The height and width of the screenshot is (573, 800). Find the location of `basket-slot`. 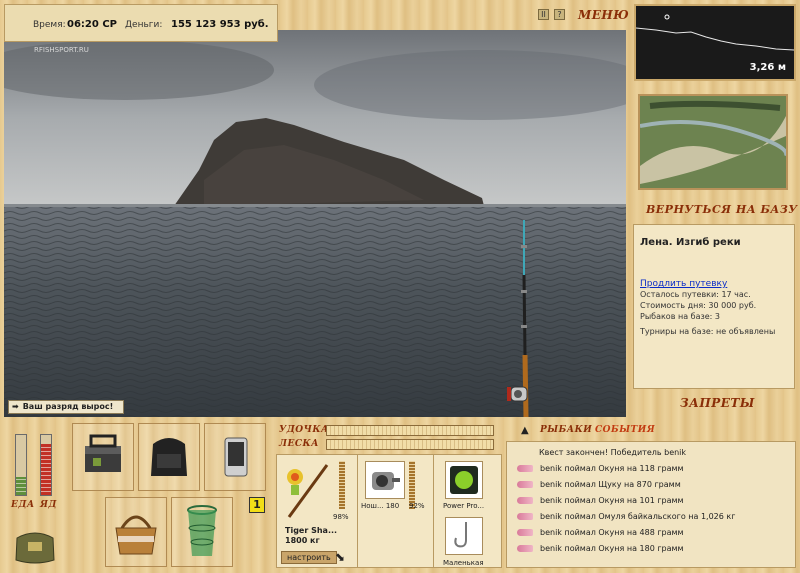

basket-slot is located at coordinates (136, 532).